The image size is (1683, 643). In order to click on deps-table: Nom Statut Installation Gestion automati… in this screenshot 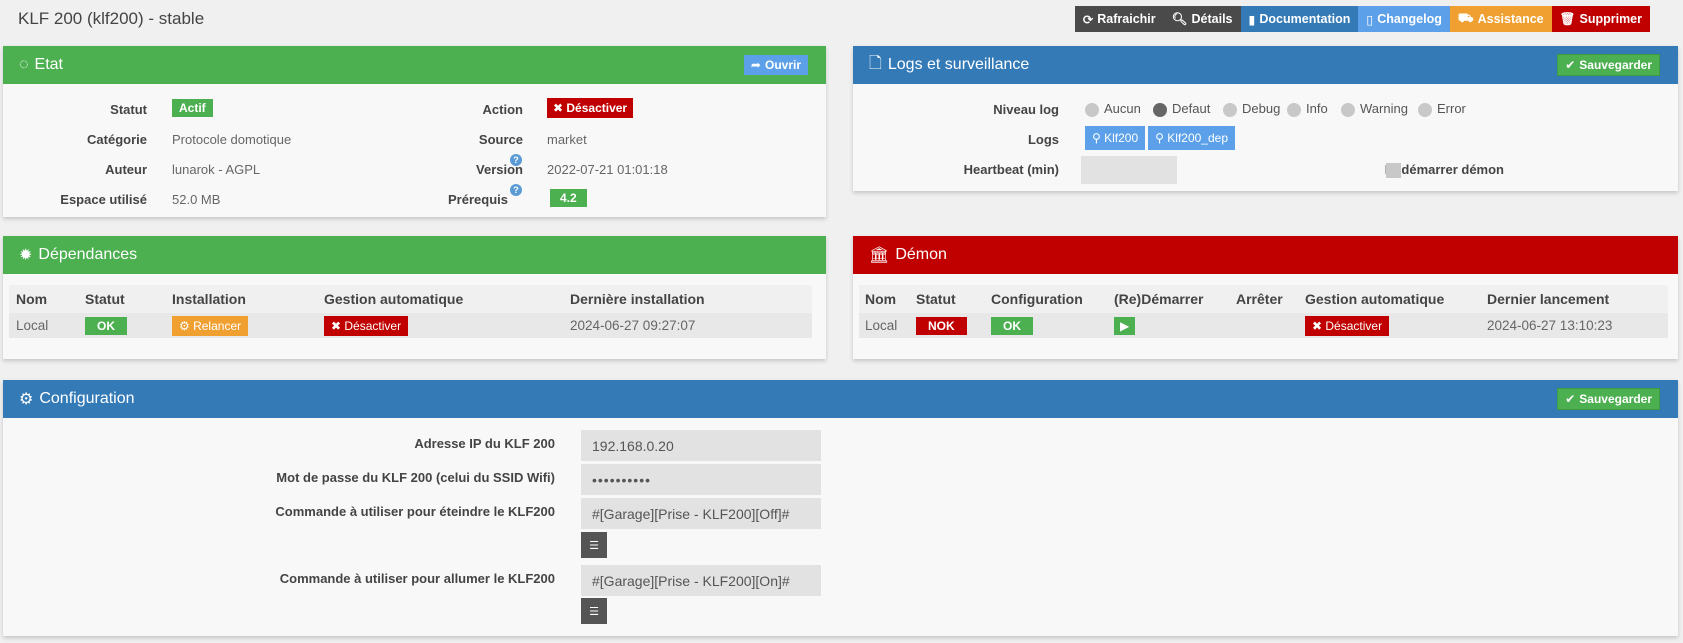, I will do `click(410, 311)`.